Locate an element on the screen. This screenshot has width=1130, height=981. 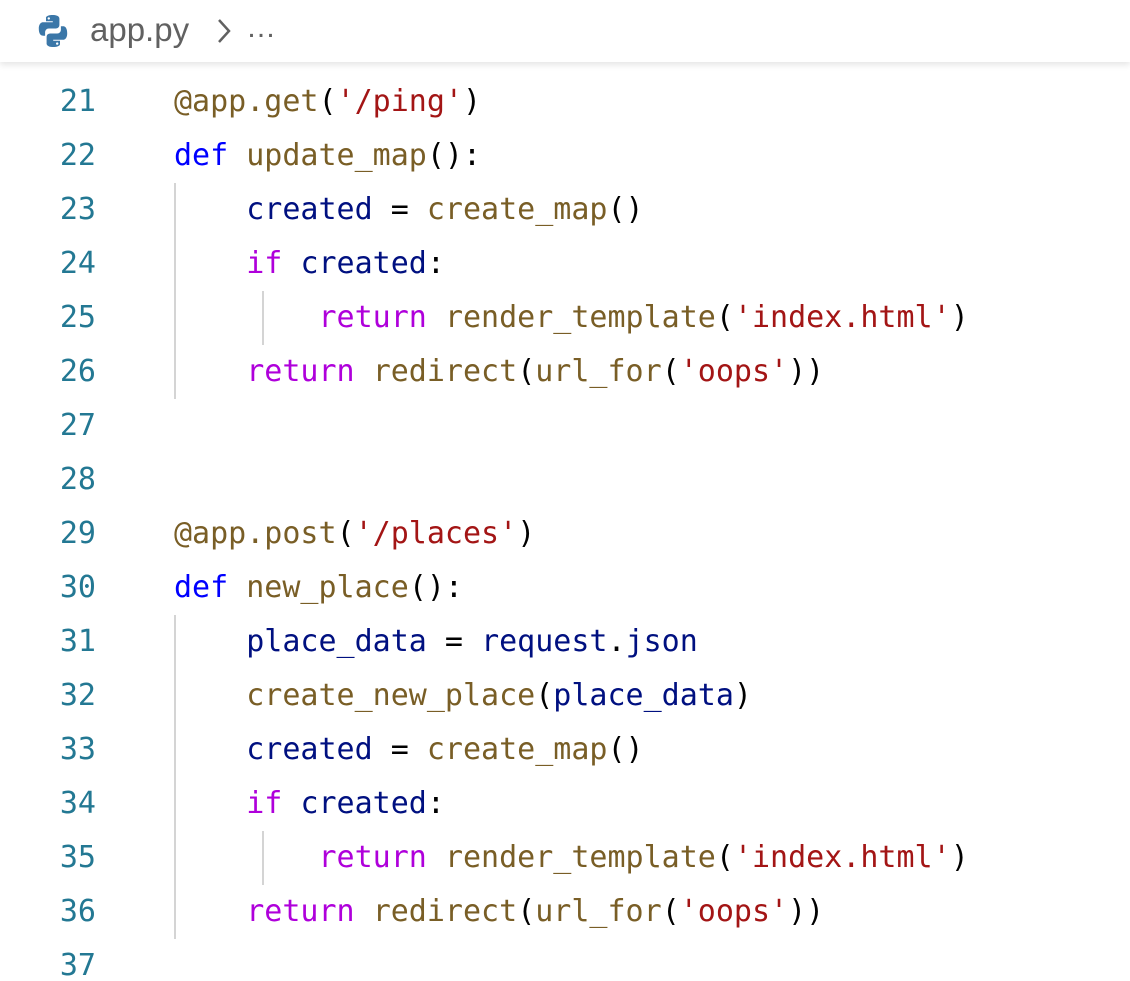
code-line: 25 return render_template('index.html') is located at coordinates (565, 318).